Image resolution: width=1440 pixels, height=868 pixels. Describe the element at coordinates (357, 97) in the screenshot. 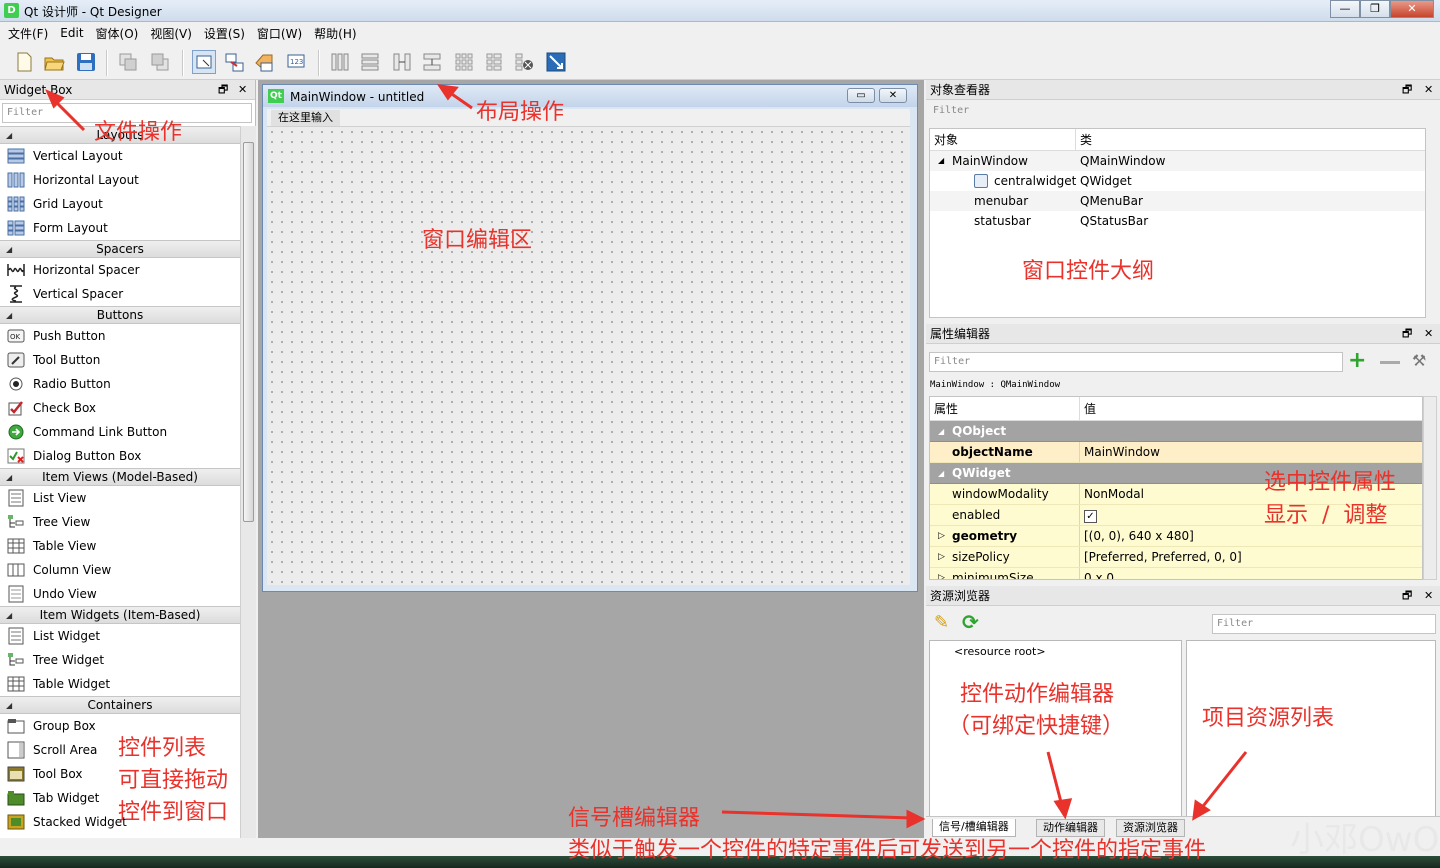

I see `form-window-title: MainWindow - untitled` at that location.